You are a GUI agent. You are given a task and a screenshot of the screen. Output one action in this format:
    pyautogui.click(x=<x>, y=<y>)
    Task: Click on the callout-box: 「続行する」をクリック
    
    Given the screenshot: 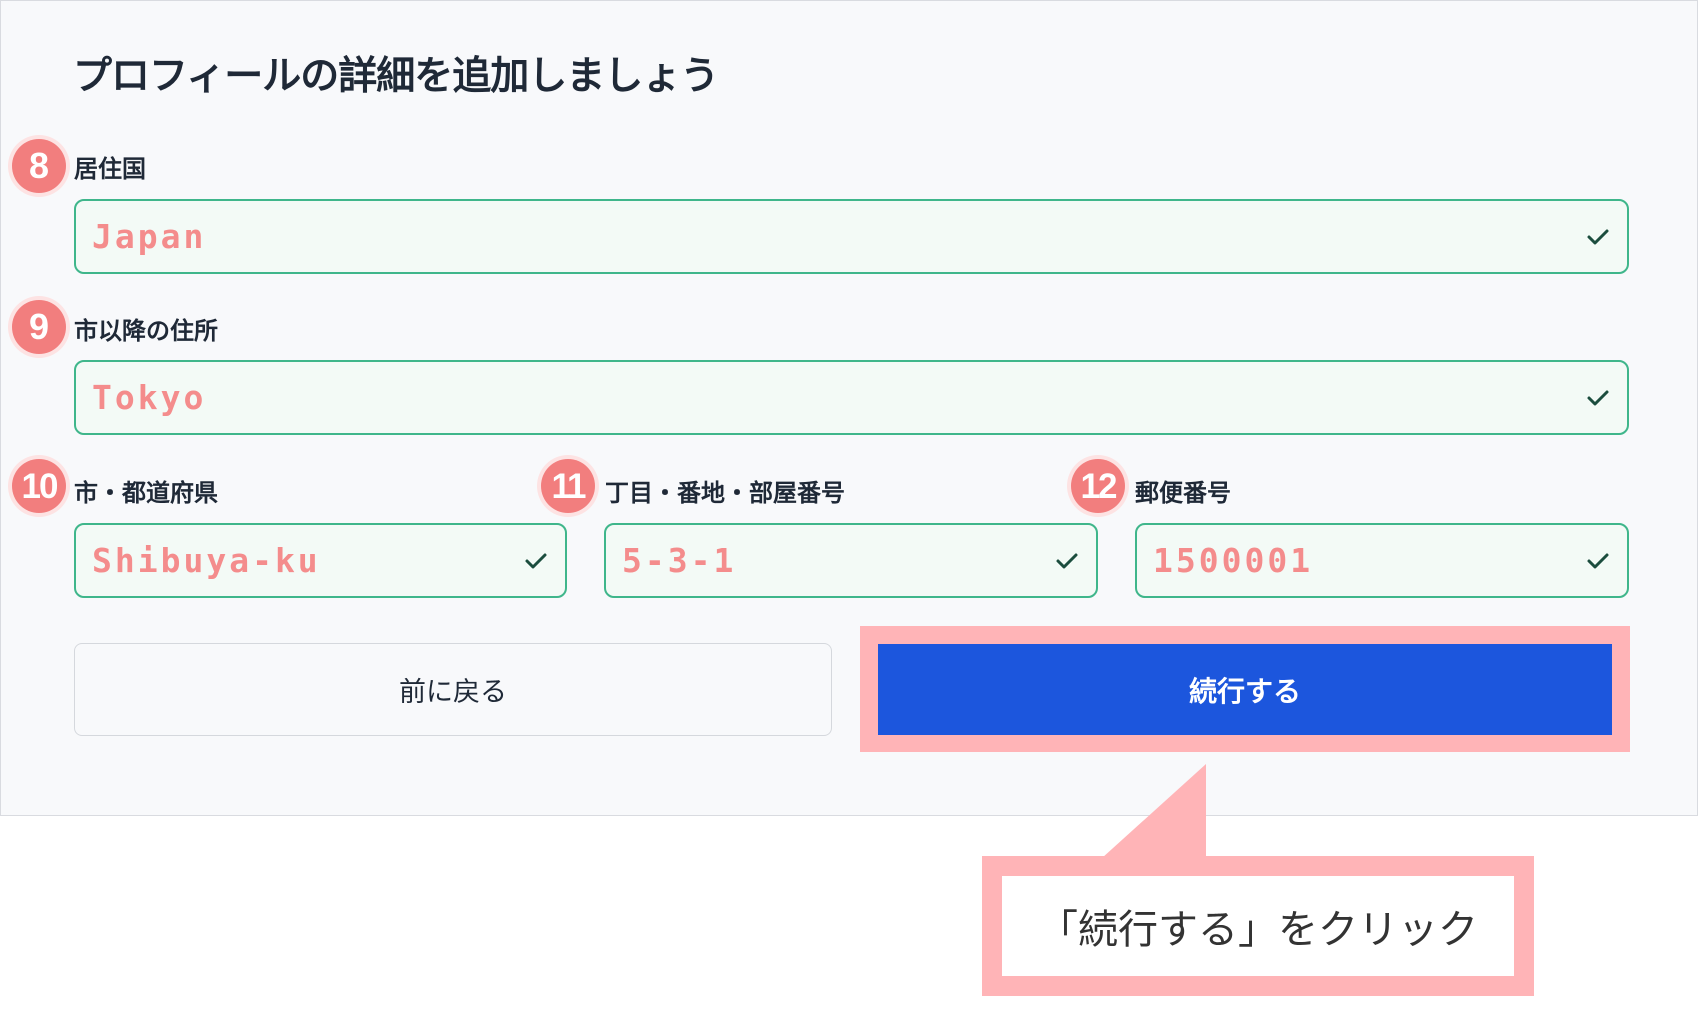 What is the action you would take?
    pyautogui.click(x=1258, y=926)
    